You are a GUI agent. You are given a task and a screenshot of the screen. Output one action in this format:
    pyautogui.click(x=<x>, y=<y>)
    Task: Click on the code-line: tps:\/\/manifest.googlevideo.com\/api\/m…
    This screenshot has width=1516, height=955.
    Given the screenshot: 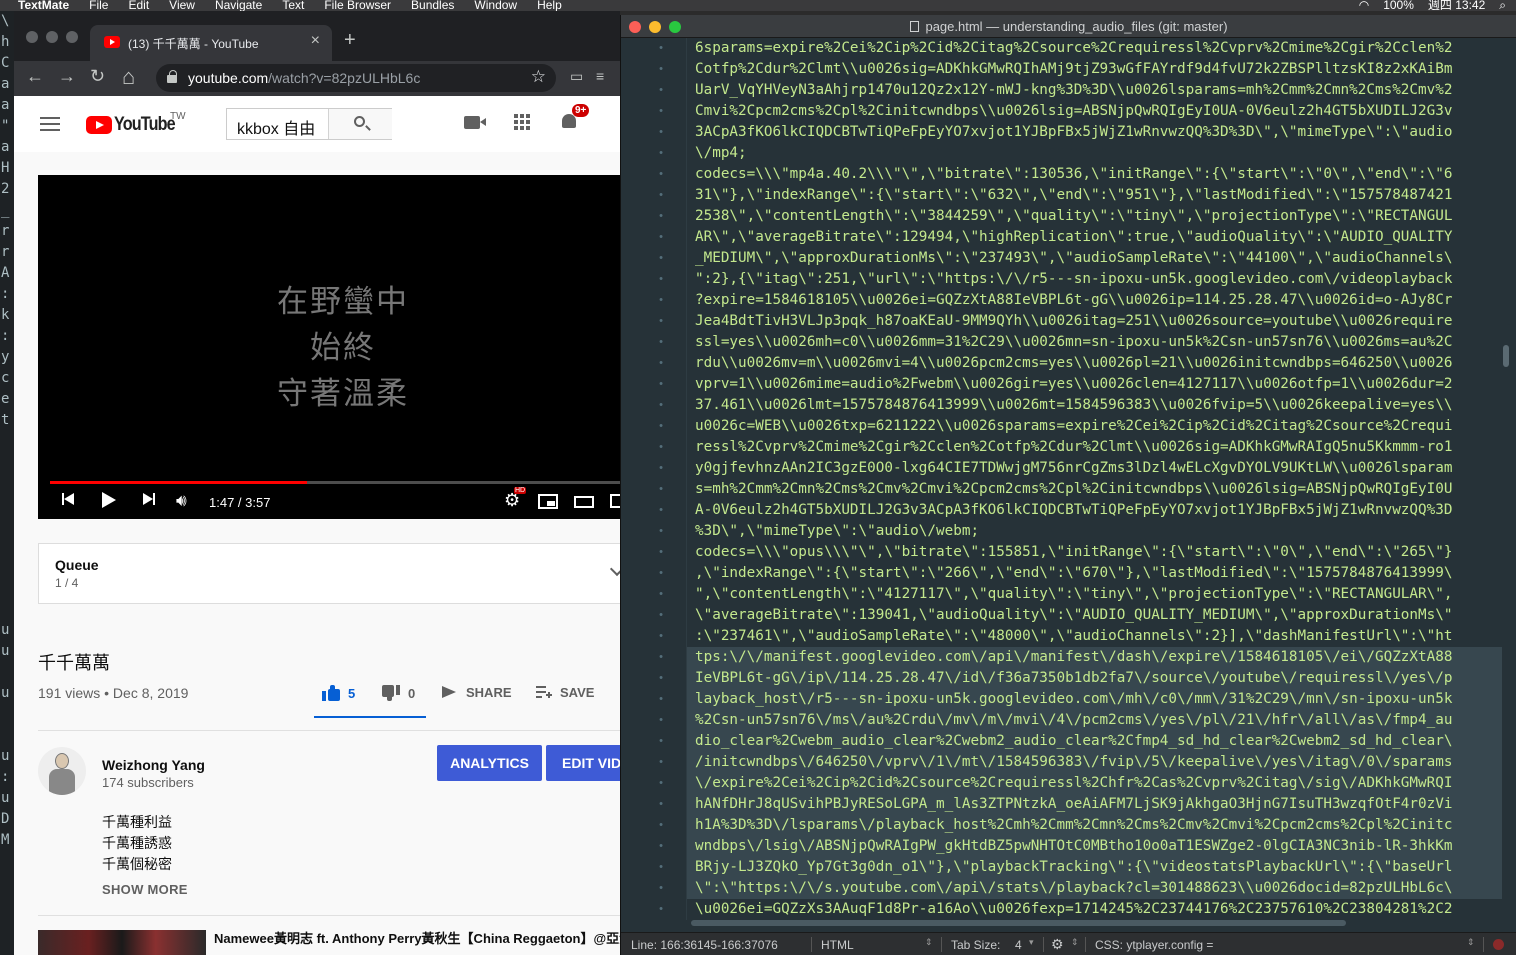 What is the action you would take?
    pyautogui.click(x=1094, y=657)
    